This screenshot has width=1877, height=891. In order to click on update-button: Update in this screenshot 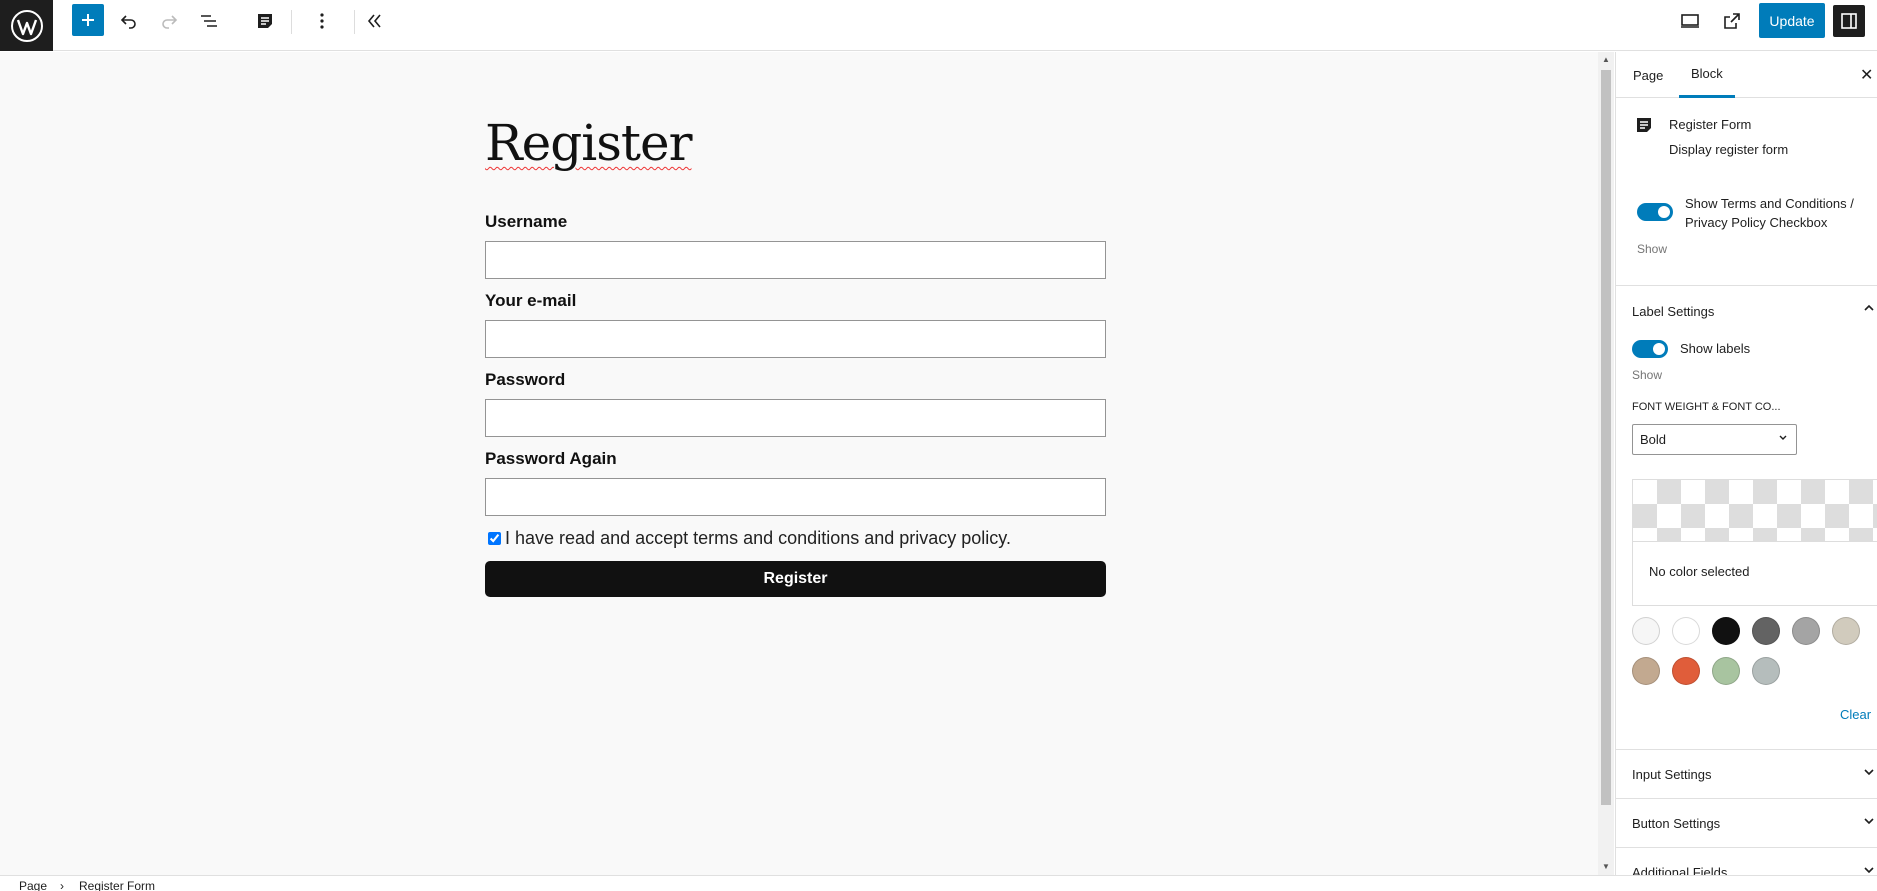, I will do `click(1792, 20)`.